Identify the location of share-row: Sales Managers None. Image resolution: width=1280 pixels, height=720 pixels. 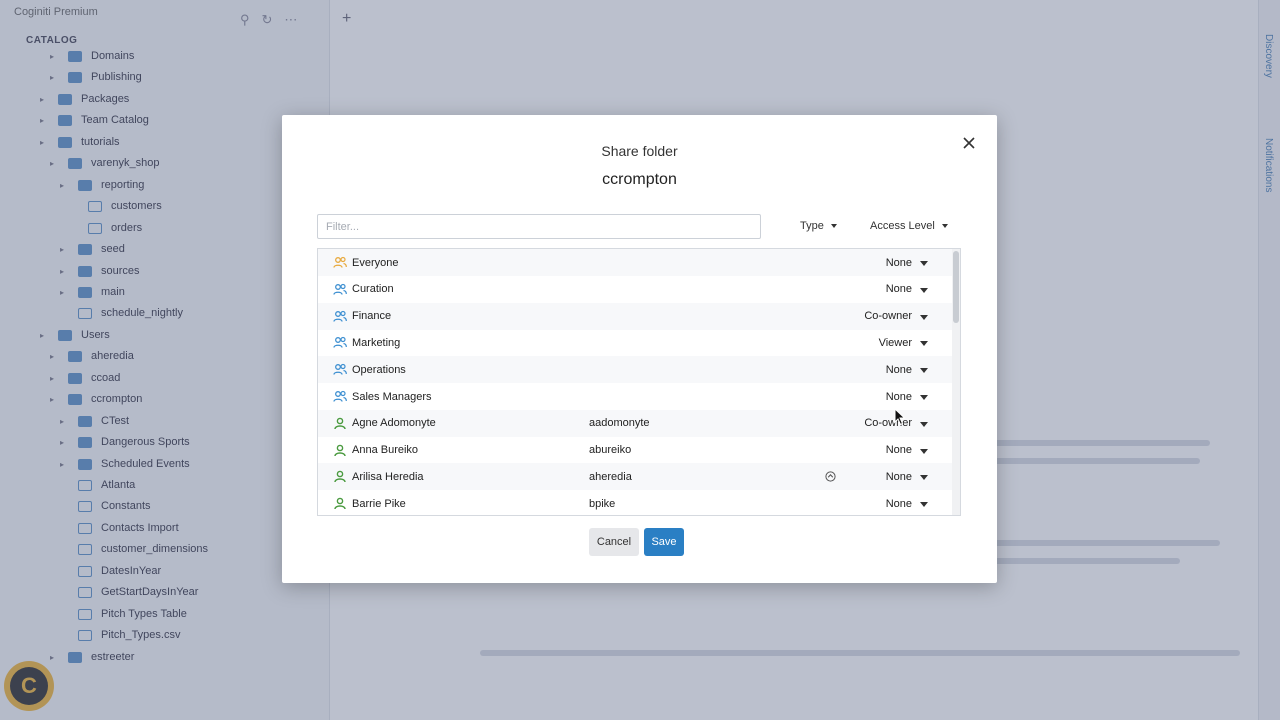
(635, 396).